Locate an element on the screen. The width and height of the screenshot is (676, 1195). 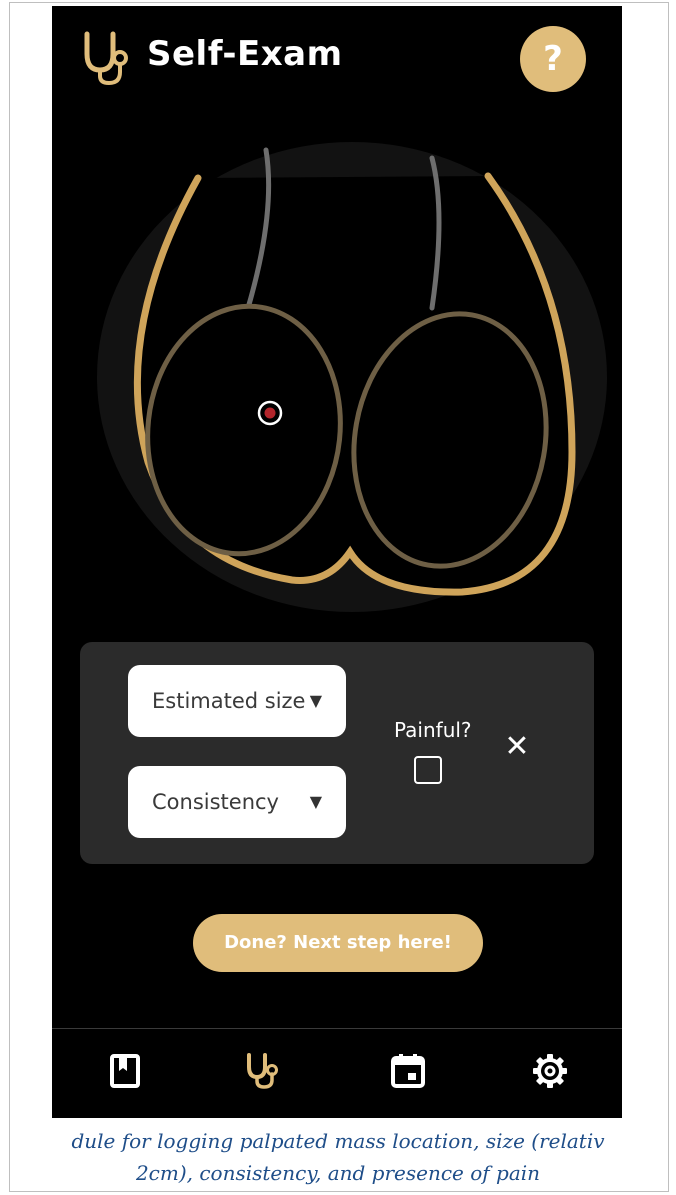
calendar-icon is located at coordinates (408, 1071).